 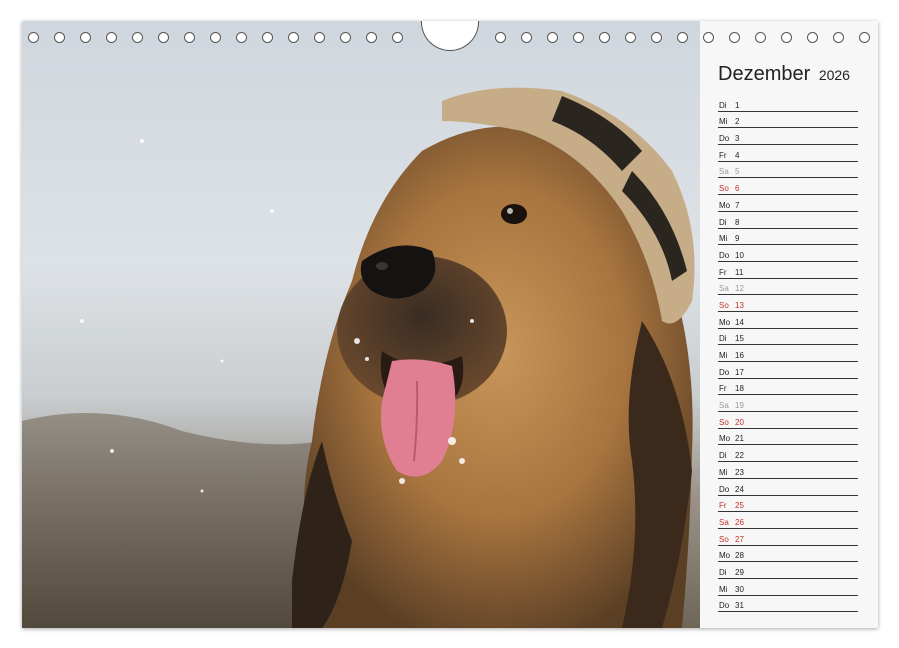 I want to click on day-number: 15, so click(x=739, y=339).